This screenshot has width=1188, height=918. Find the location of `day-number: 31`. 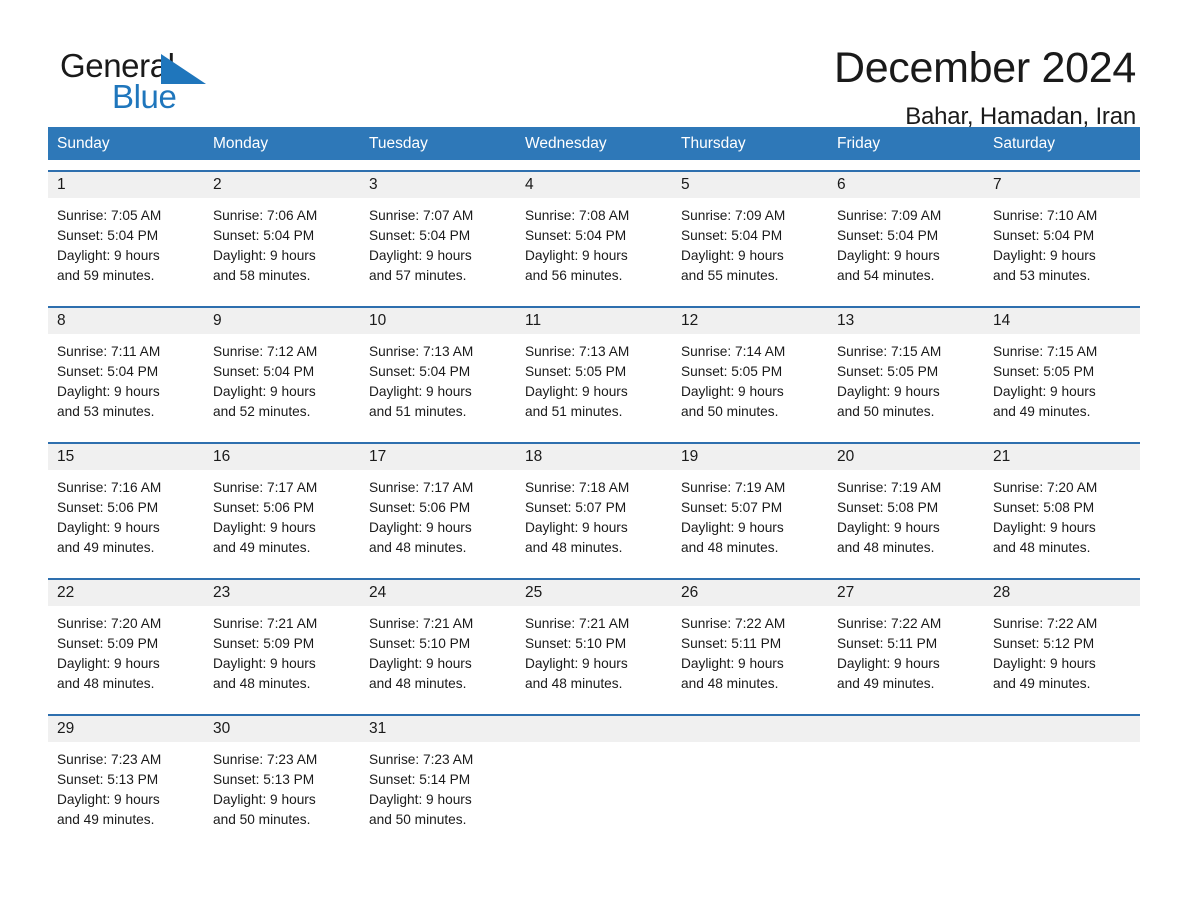

day-number: 31 is located at coordinates (438, 729).